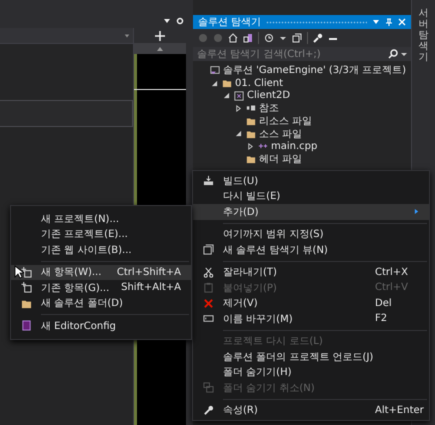 This screenshot has width=435, height=425. I want to click on panel-title: 솔루션 탐색기, so click(230, 22).